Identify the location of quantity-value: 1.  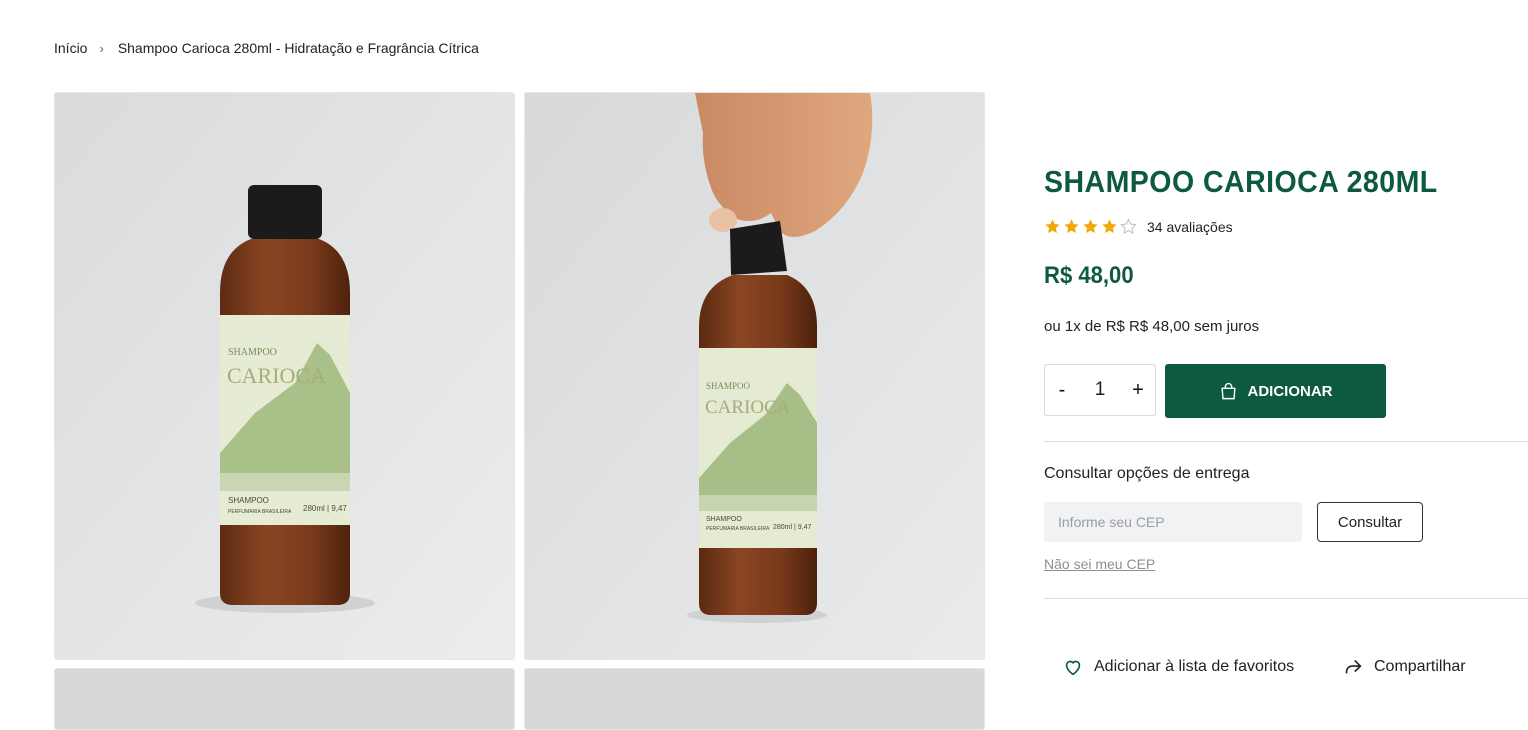
(1100, 390).